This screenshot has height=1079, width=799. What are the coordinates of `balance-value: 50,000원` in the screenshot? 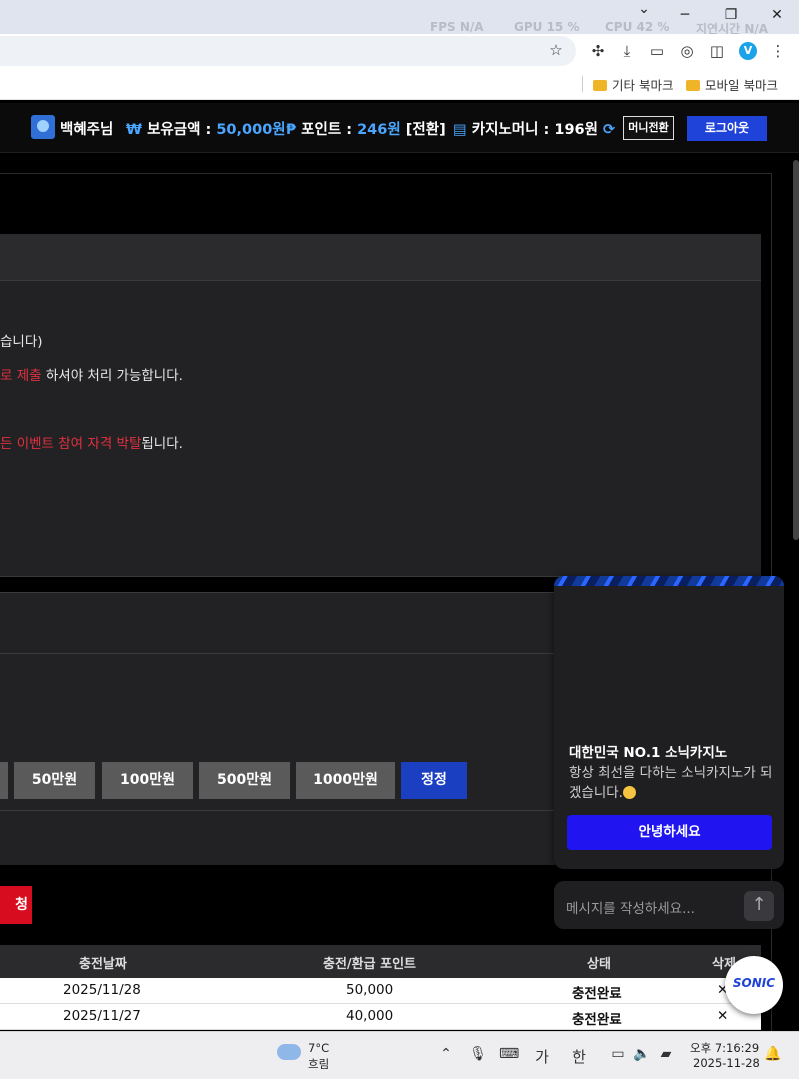 It's located at (251, 130).